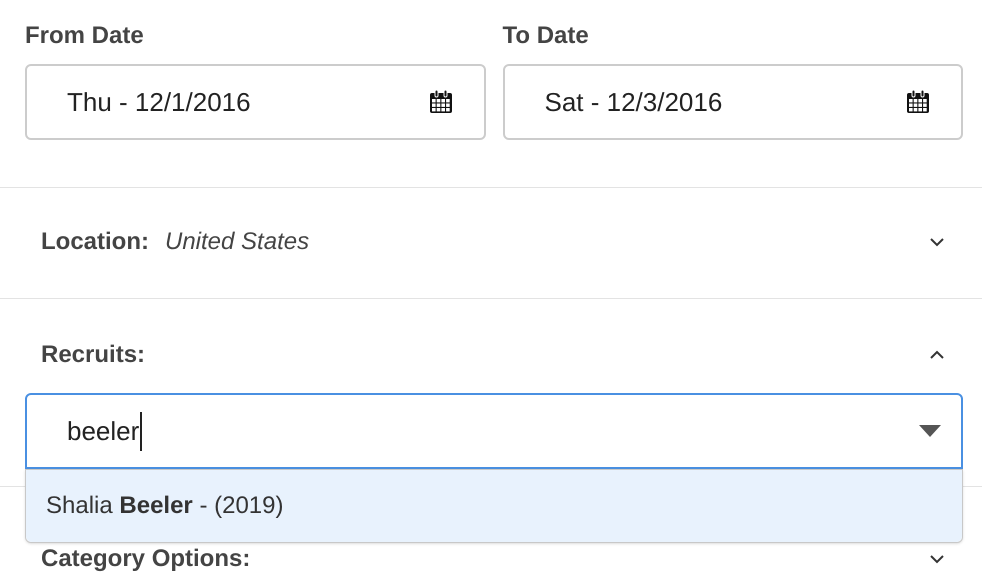  Describe the element at coordinates (937, 355) in the screenshot. I see `chevron-up-icon` at that location.